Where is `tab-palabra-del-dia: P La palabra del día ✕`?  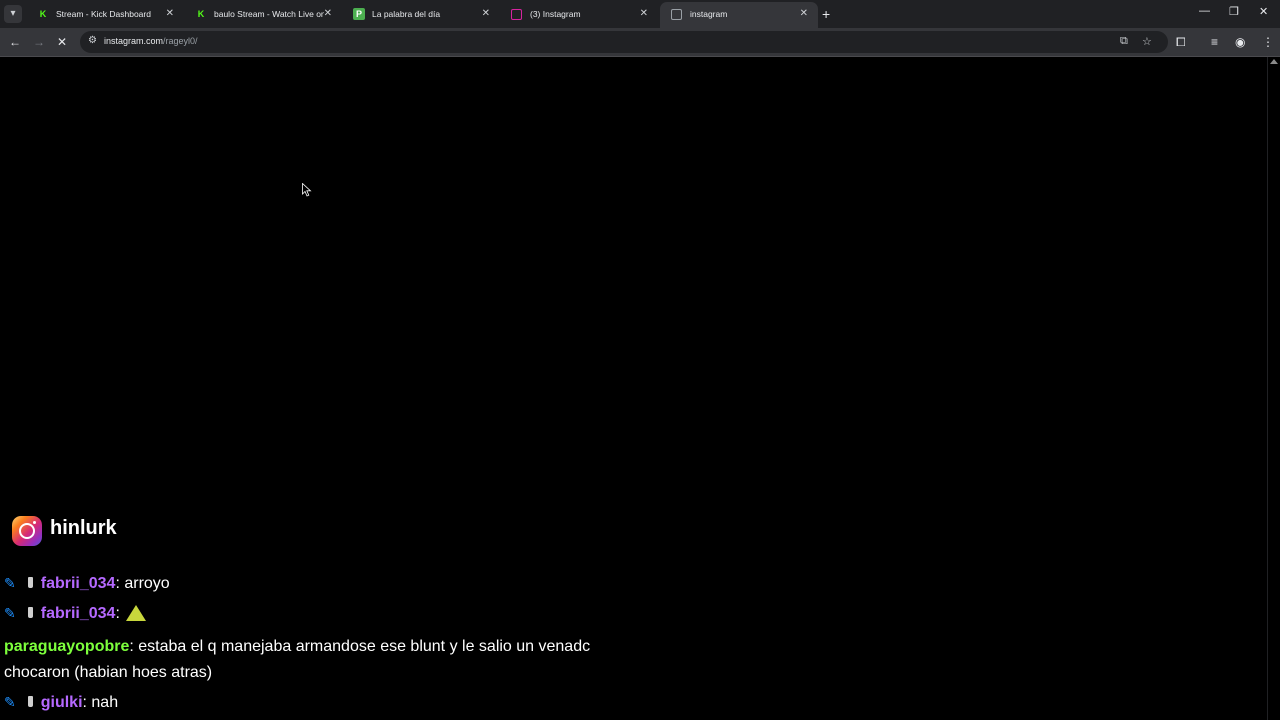 tab-palabra-del-dia: P La palabra del día ✕ is located at coordinates (421, 15).